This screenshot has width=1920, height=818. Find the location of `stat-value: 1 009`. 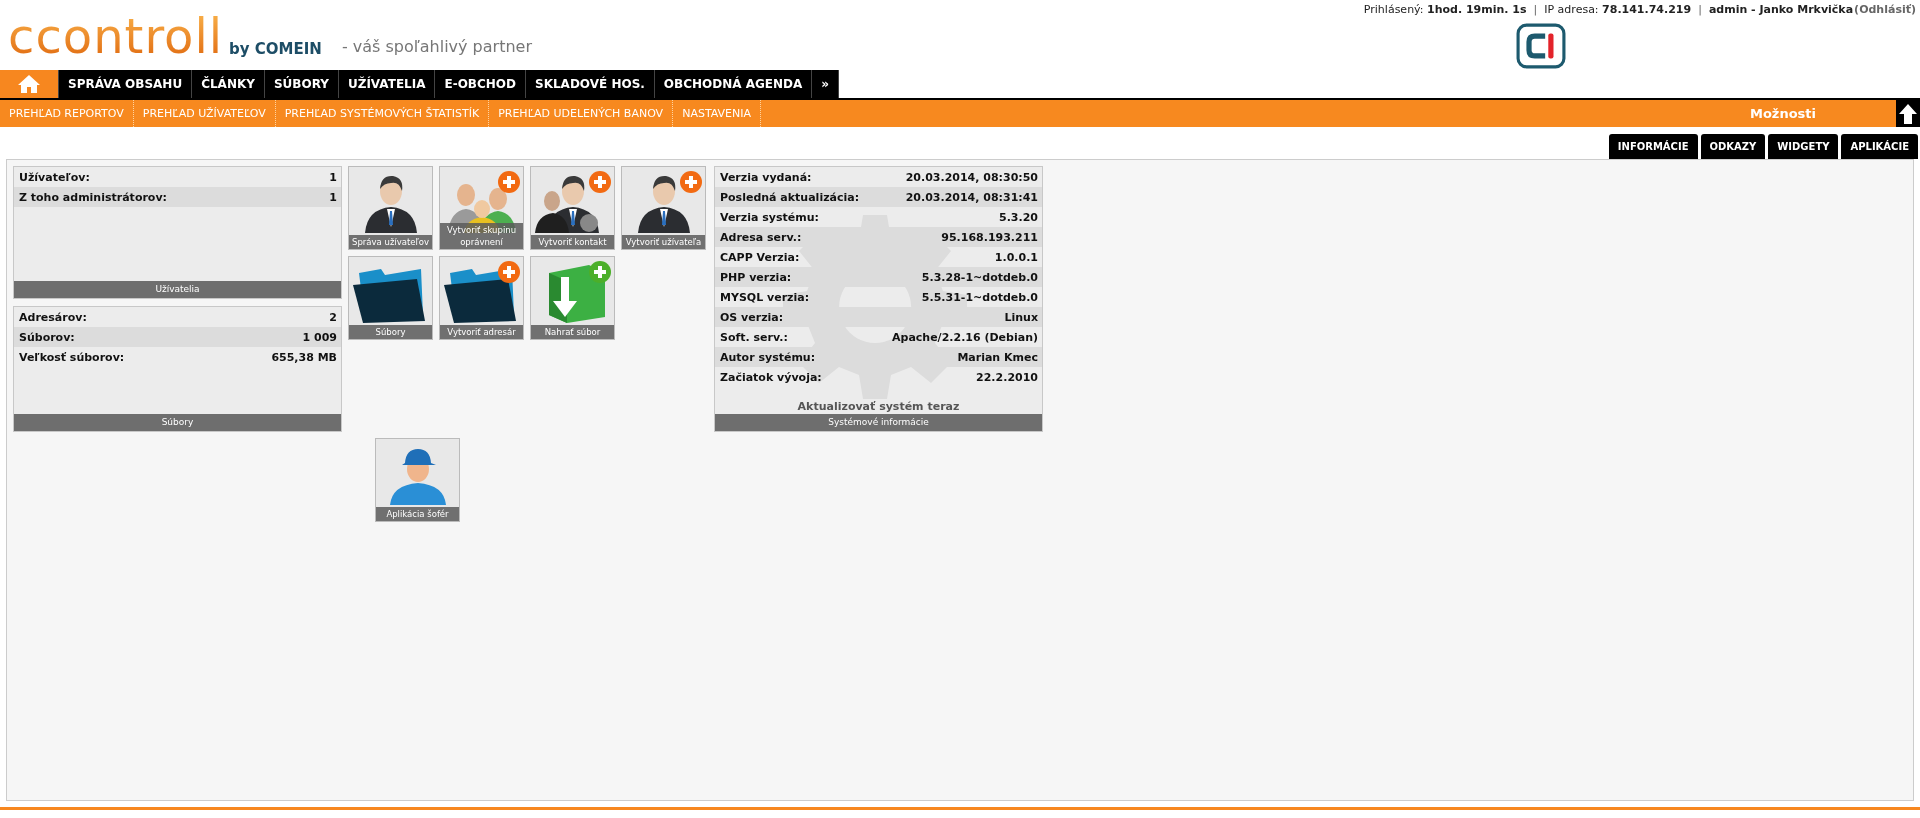

stat-value: 1 009 is located at coordinates (319, 337).